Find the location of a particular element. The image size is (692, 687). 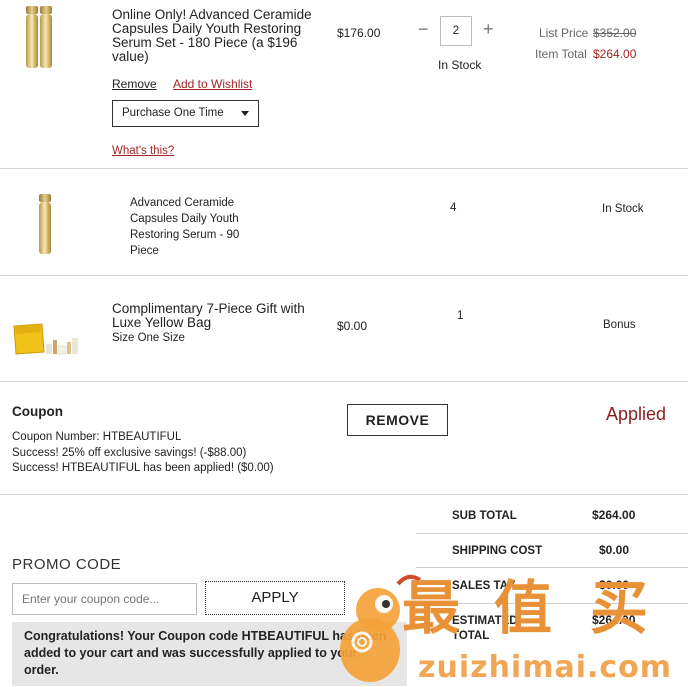

item-total-value: $264.00 is located at coordinates (615, 54).